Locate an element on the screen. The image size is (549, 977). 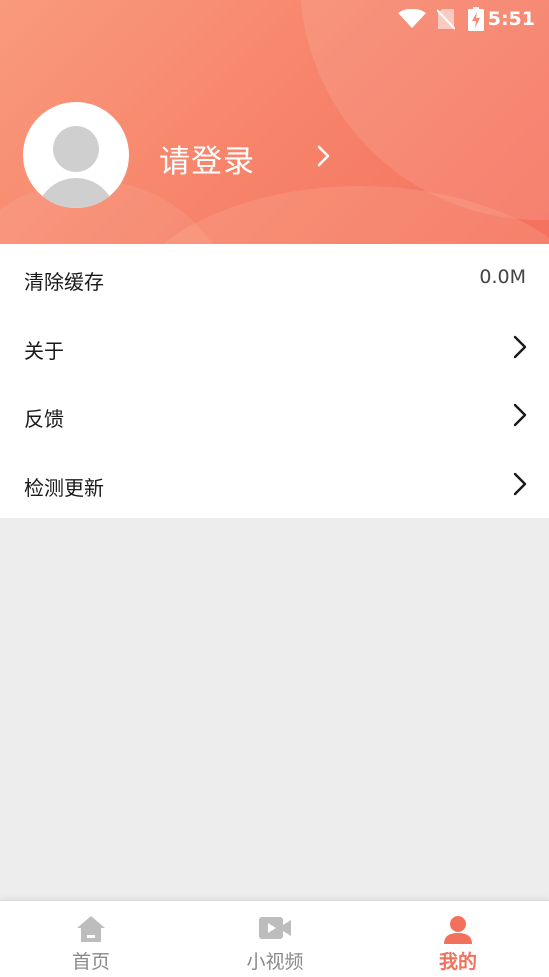
video-camera-icon is located at coordinates (275, 928).